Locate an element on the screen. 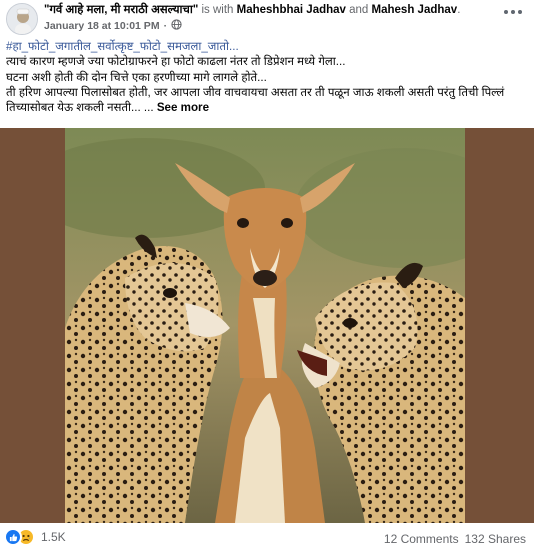 The image size is (534, 547). globe-icon is located at coordinates (176, 26).